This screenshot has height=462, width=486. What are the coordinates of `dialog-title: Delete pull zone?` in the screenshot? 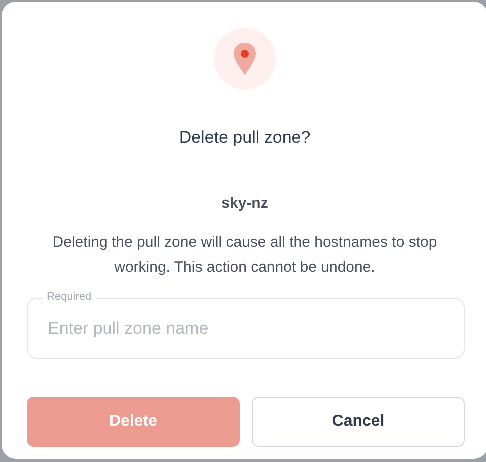 It's located at (245, 138).